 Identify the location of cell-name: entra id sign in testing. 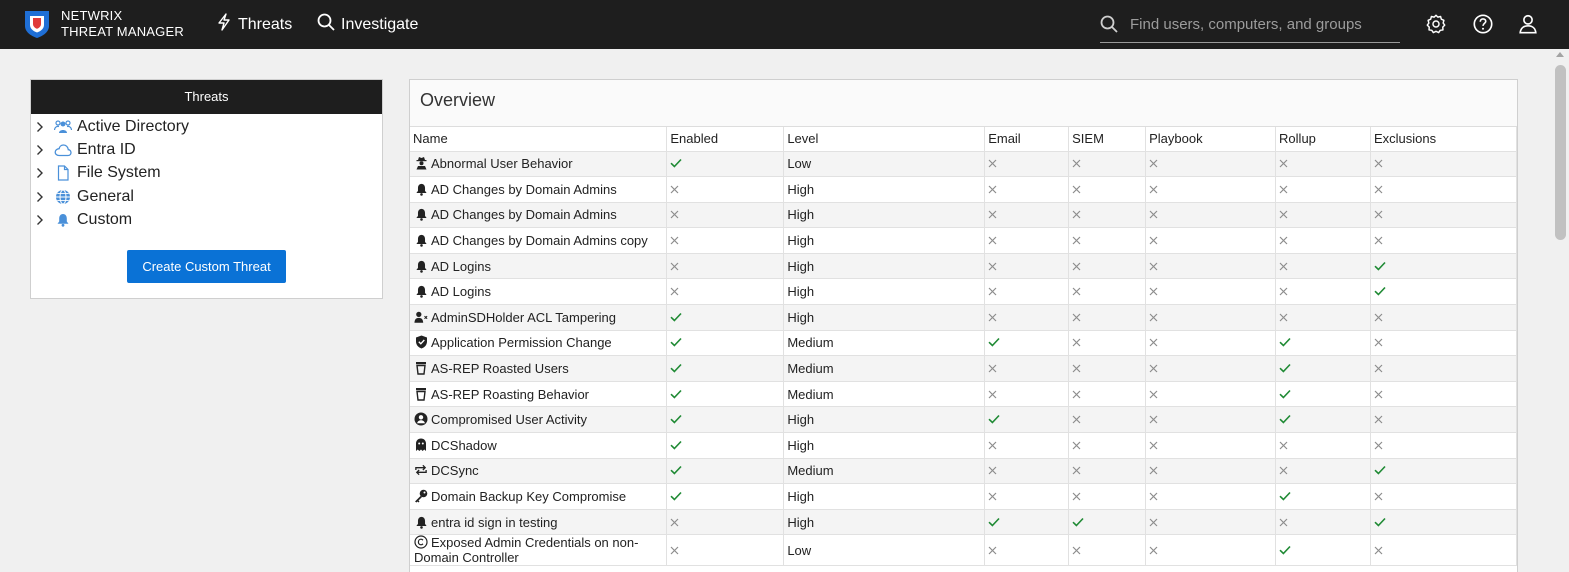
(539, 522).